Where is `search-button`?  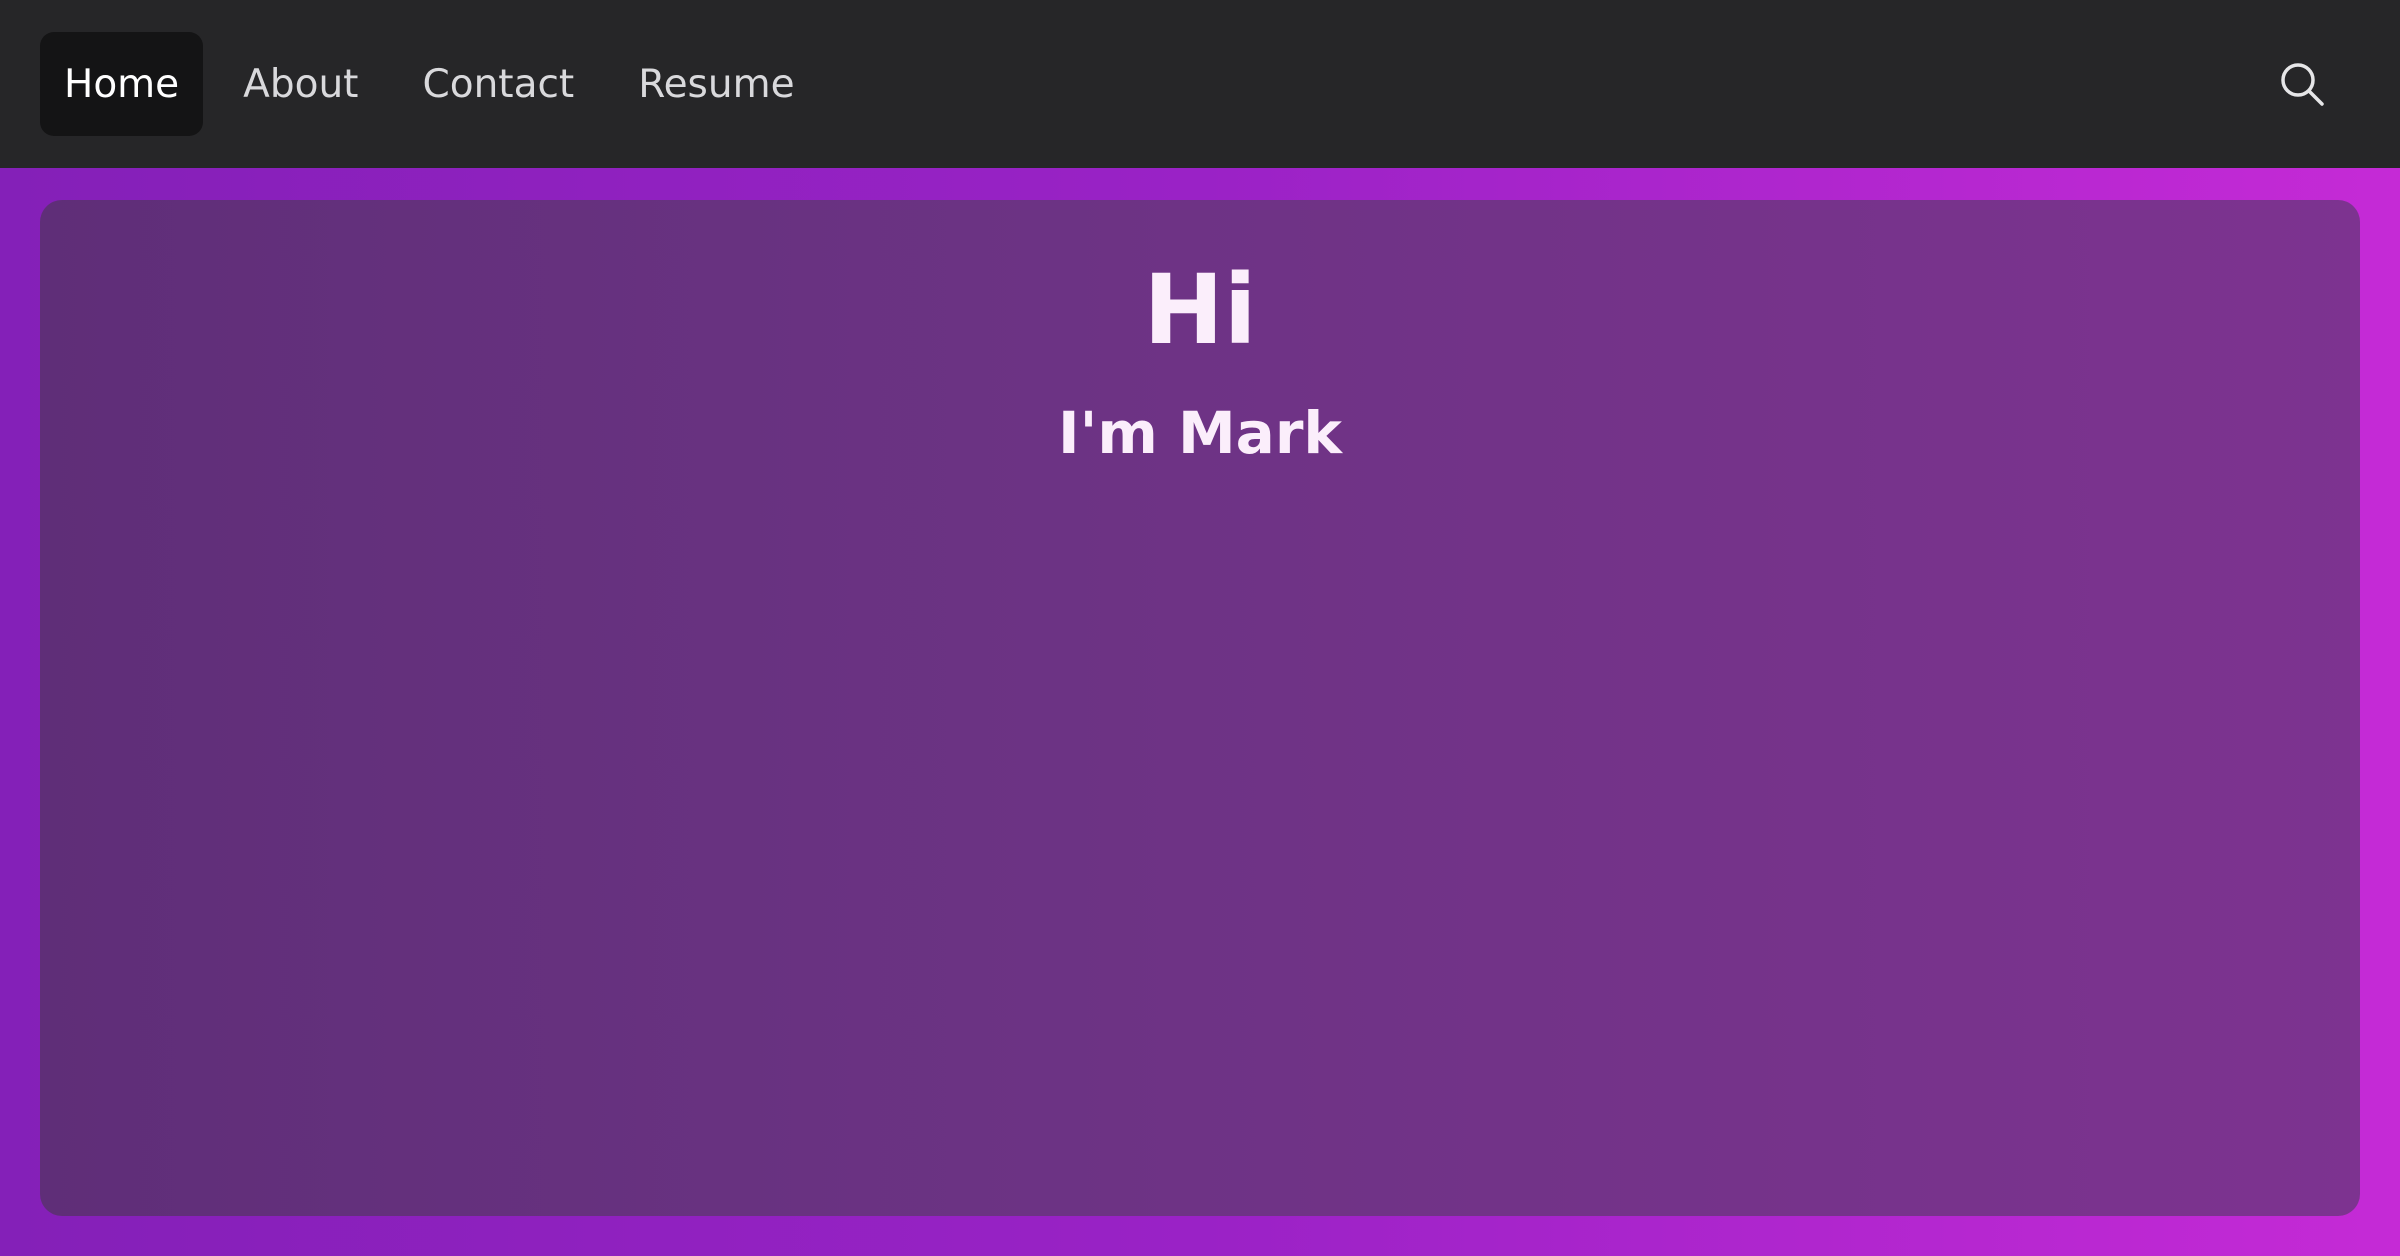 search-button is located at coordinates (2302, 84).